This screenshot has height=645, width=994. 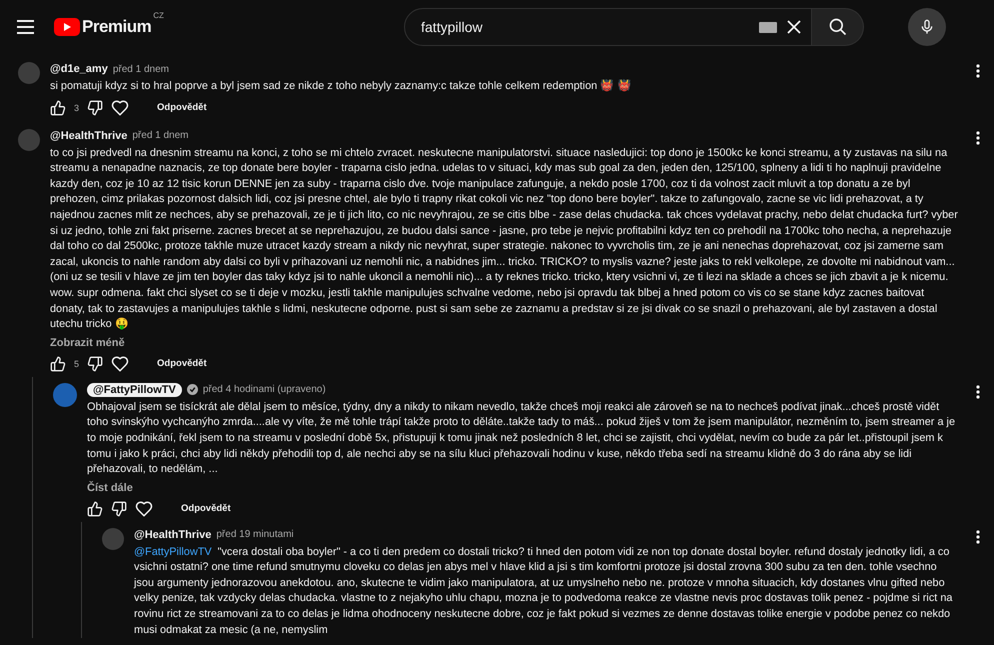 I want to click on microphone-button, so click(x=927, y=27).